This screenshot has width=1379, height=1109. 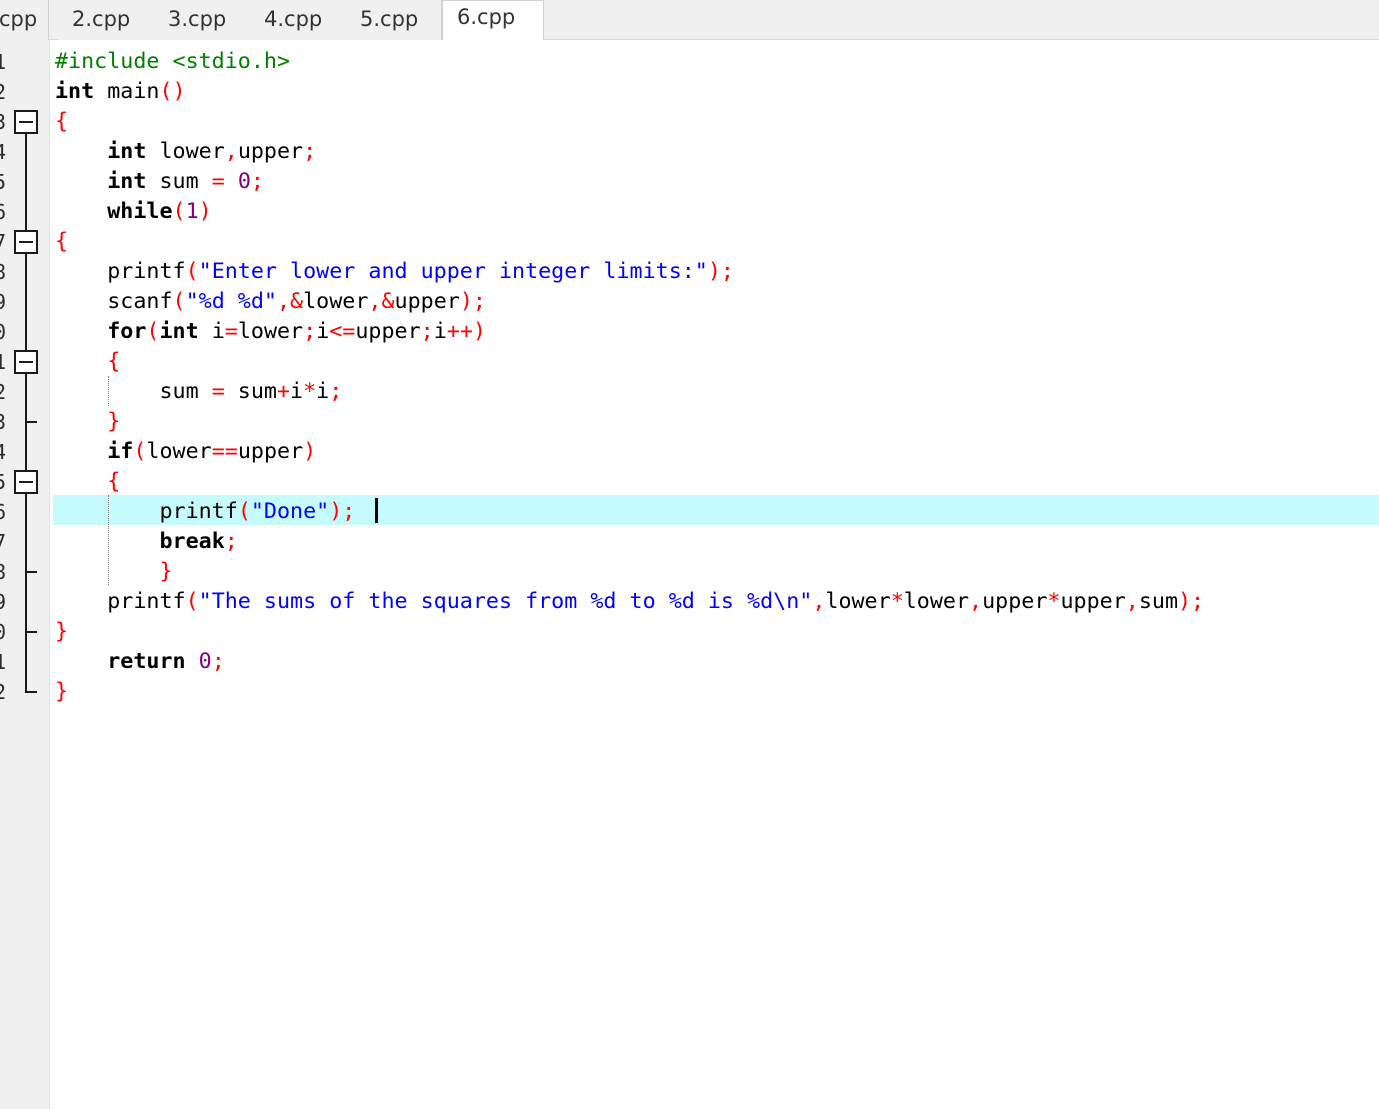 I want to click on code-line: while(1), so click(x=133, y=212).